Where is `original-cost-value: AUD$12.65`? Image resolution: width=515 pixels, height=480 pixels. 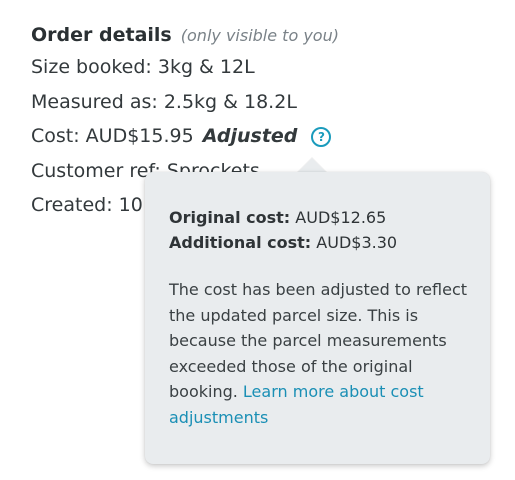
original-cost-value: AUD$12.65 is located at coordinates (341, 217).